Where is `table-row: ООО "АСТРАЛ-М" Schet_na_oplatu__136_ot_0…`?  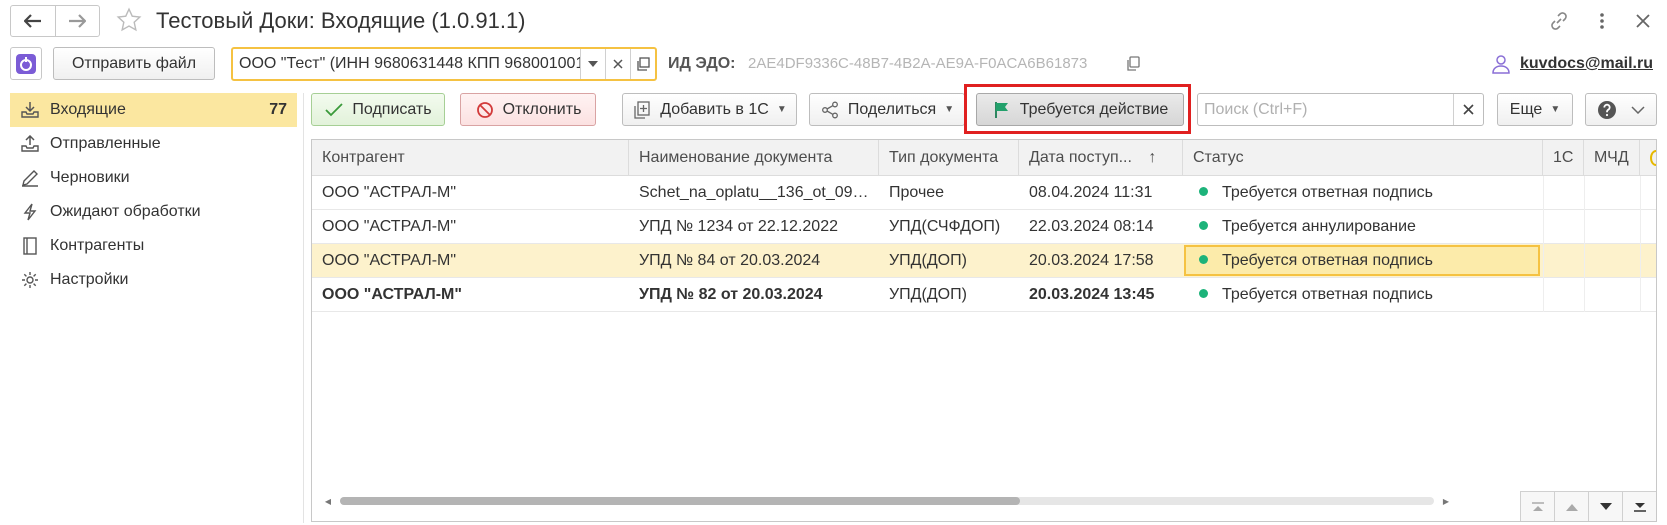
table-row: ООО "АСТРАЛ-М" Schet_na_oplatu__136_ot_0… is located at coordinates (984, 193).